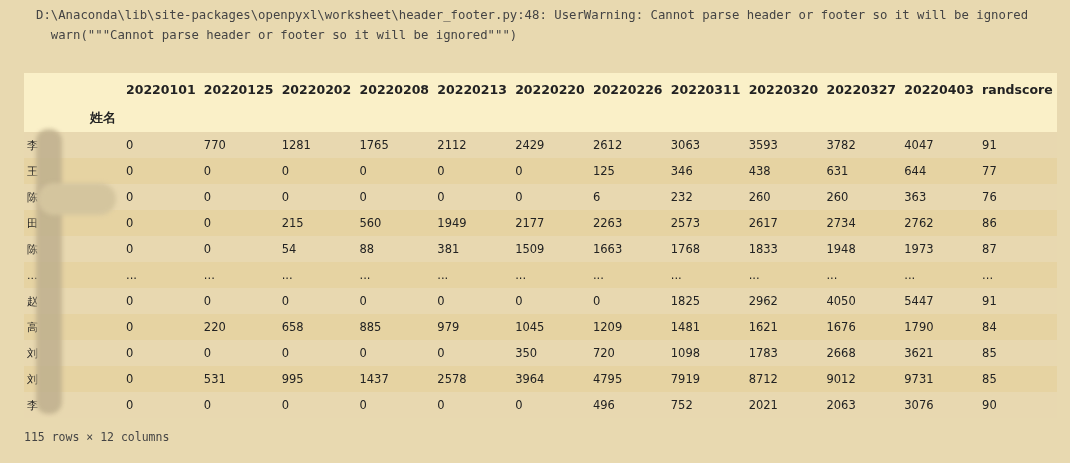 The height and width of the screenshot is (463, 1070). I want to click on warning-text: warn("""Cannot parse header or footer so it will be ignored"""), so click(284, 35).